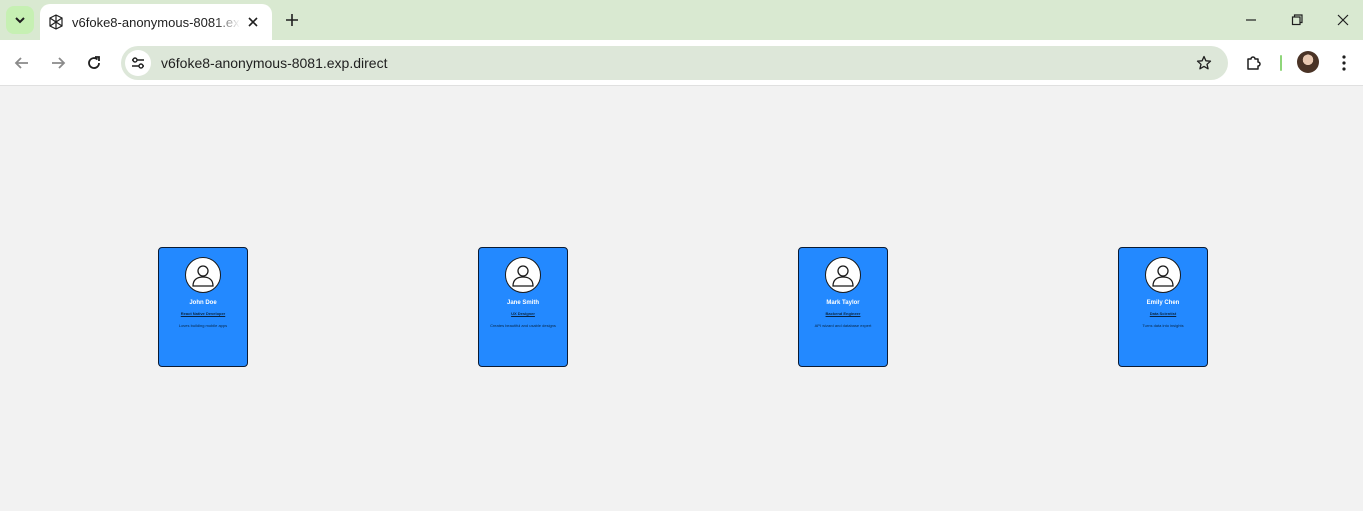 The image size is (1363, 511). I want to click on profile-description: Turns data into insights, so click(1163, 325).